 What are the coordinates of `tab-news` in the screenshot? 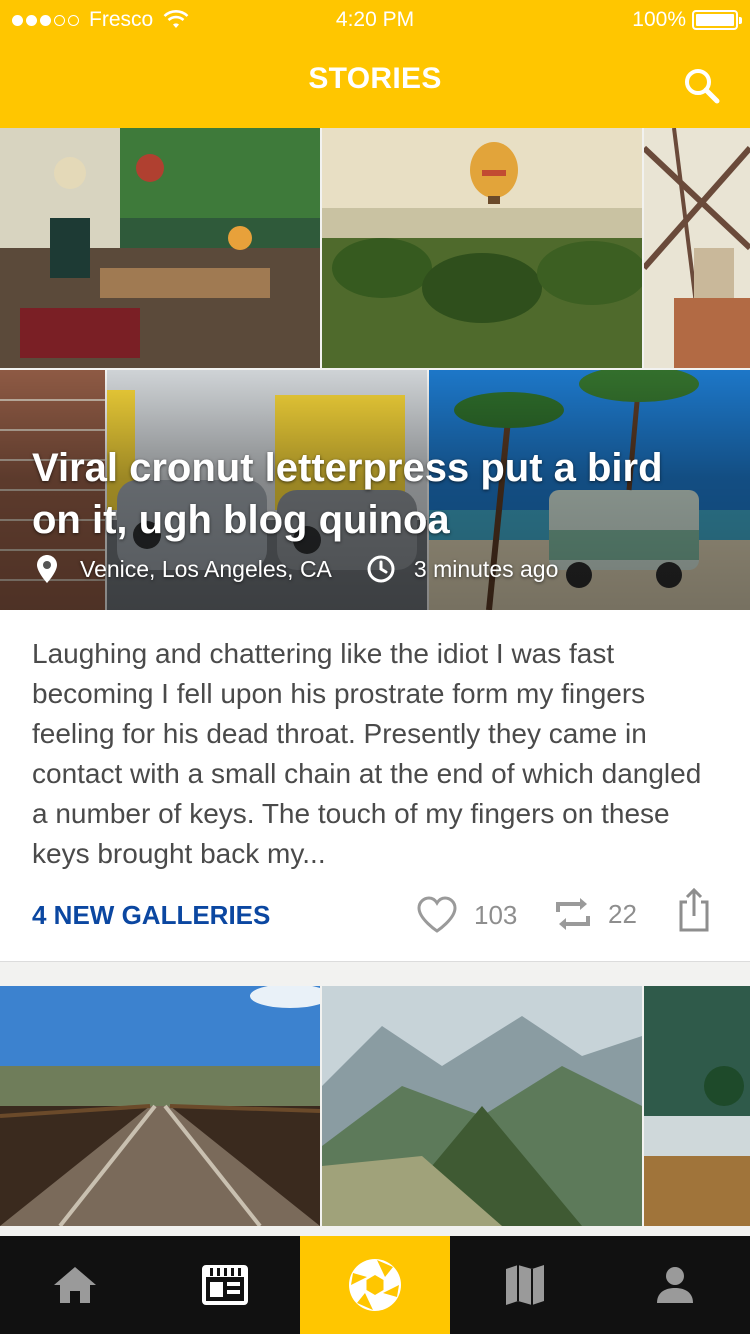 It's located at (225, 1285).